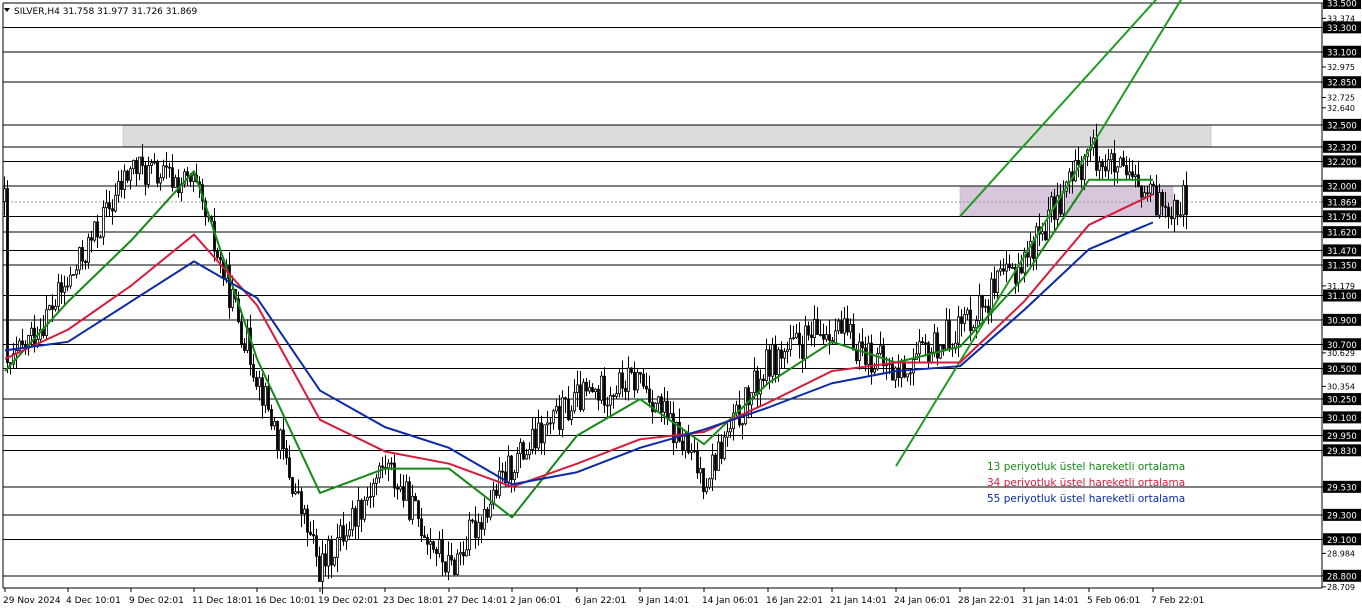 The height and width of the screenshot is (611, 1362). I want to click on time-label: 9 Dec 02:01, so click(156, 601).